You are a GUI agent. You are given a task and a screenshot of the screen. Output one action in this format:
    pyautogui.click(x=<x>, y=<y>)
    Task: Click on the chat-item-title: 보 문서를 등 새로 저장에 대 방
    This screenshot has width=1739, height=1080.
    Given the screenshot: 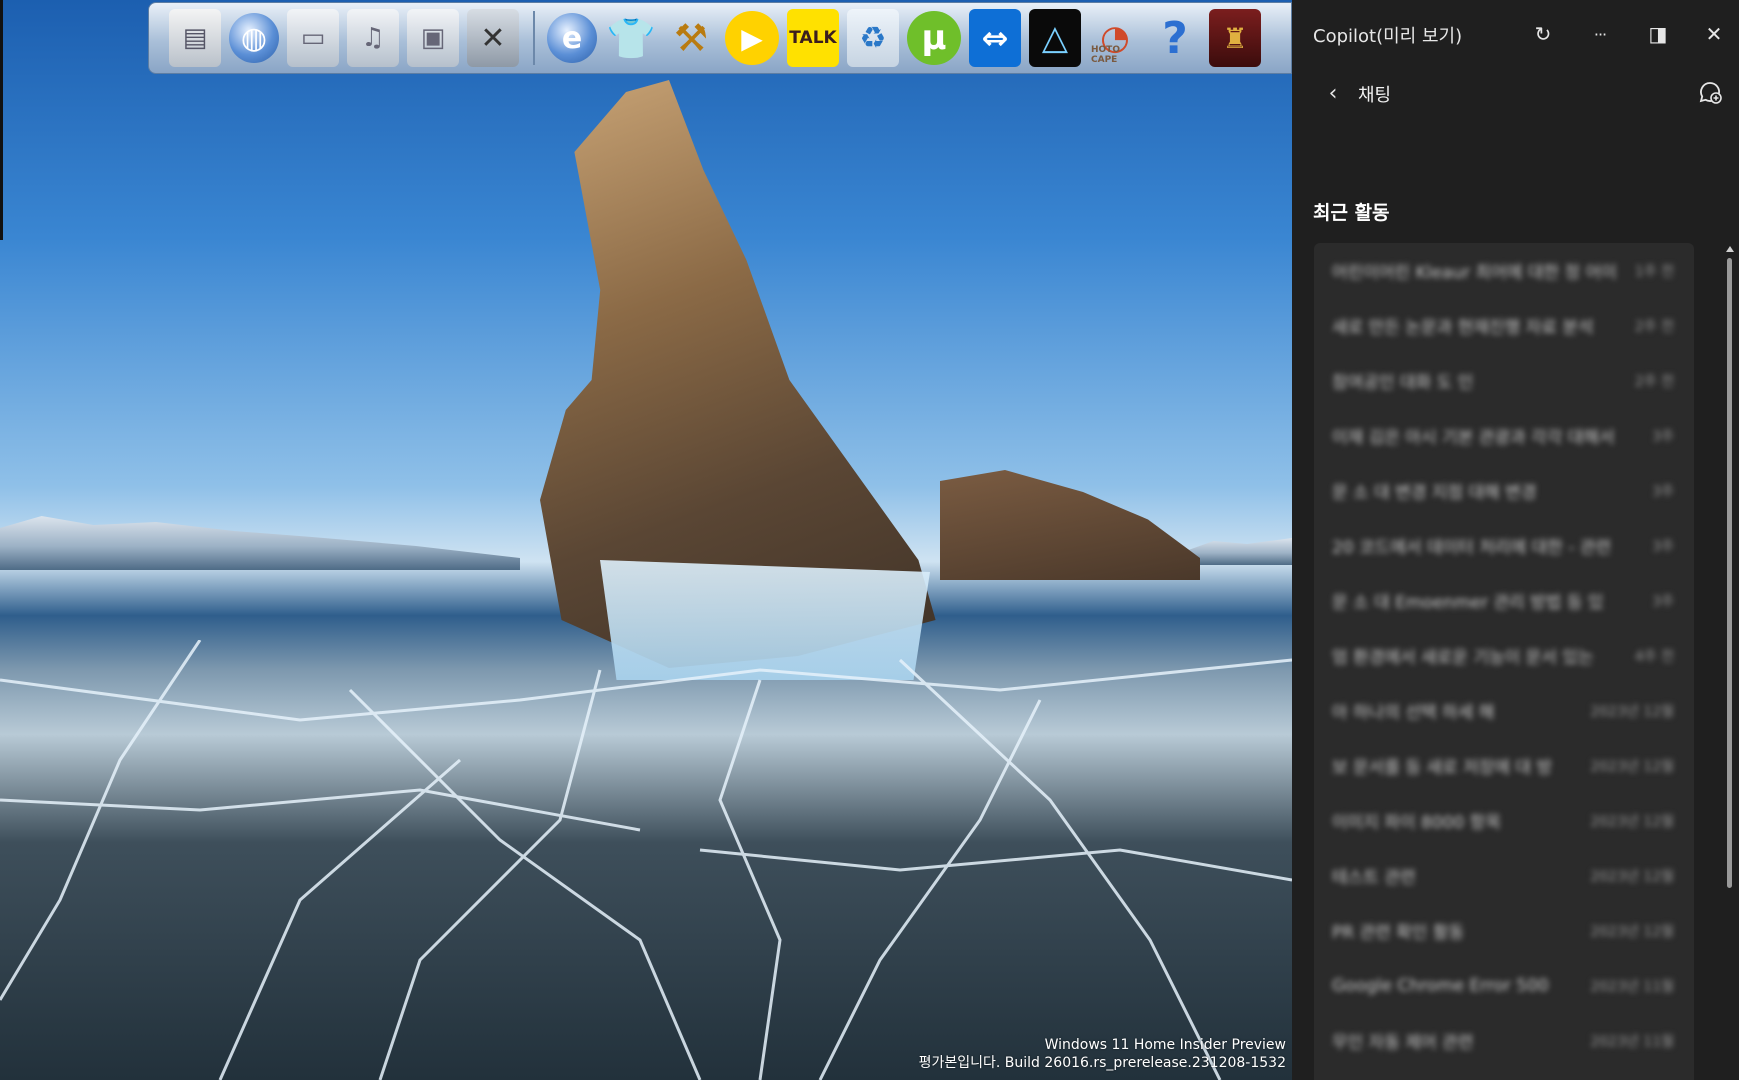 What is the action you would take?
    pyautogui.click(x=1442, y=768)
    